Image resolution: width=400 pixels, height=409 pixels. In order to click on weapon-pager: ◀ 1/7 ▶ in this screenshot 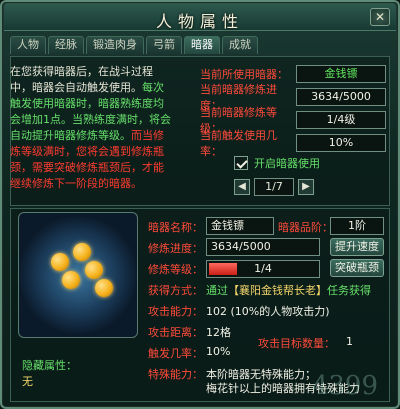, I will do `click(274, 187)`.